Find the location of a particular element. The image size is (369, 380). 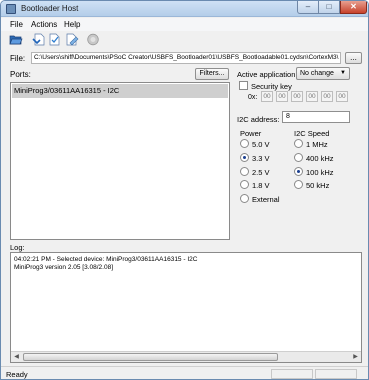

minimize-button: – is located at coordinates (308, 7).